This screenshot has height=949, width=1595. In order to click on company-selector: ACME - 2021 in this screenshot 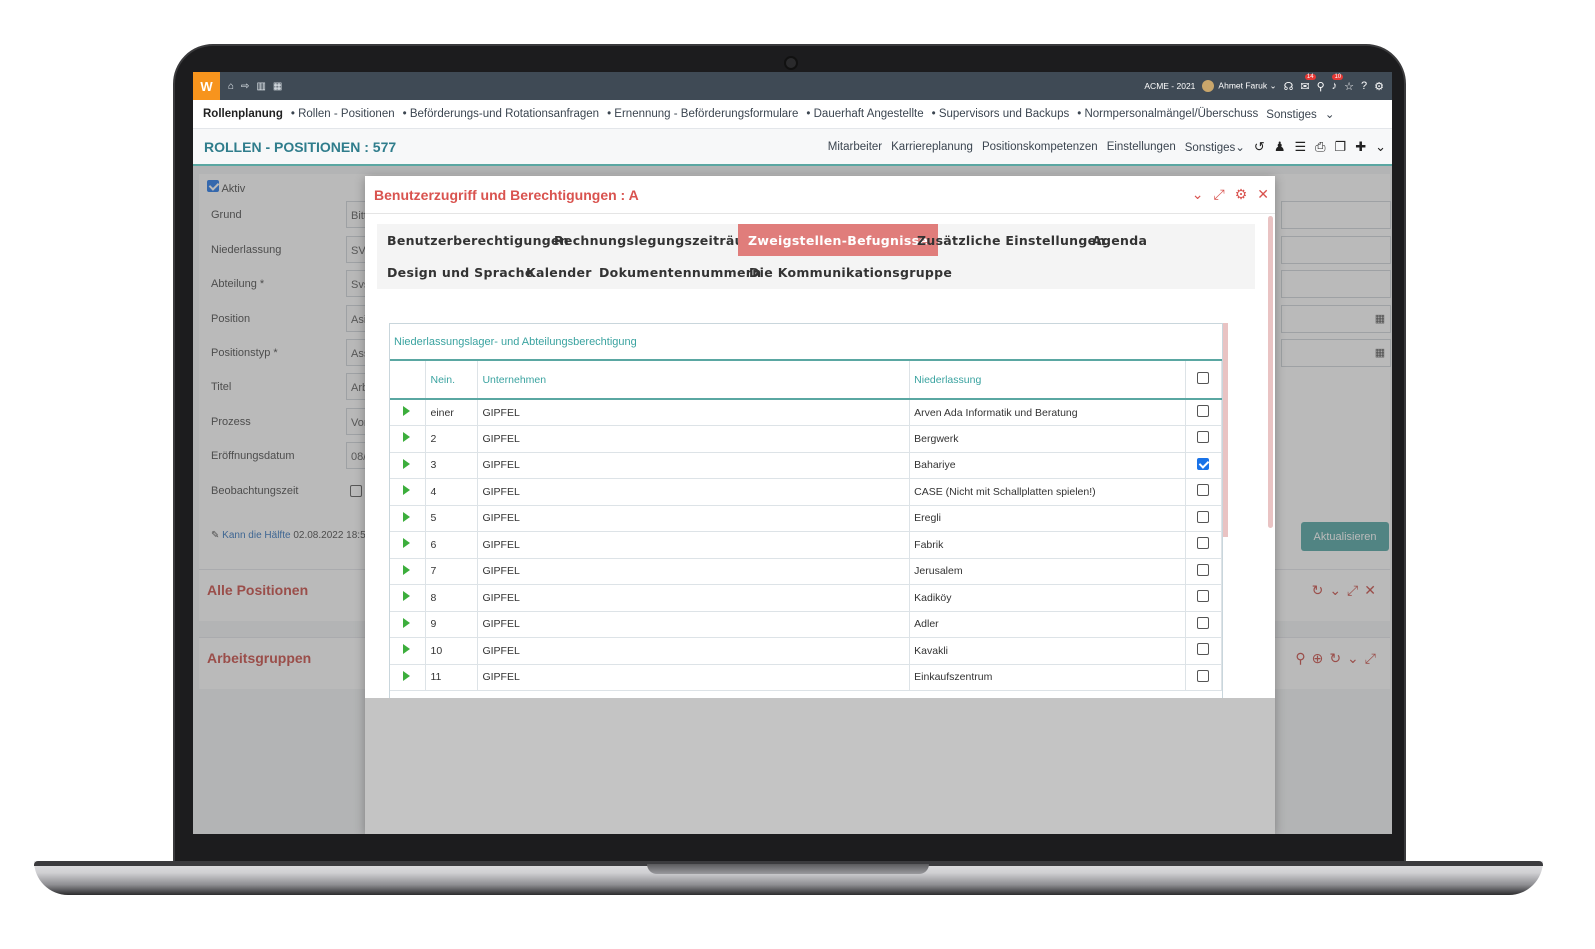, I will do `click(1169, 86)`.